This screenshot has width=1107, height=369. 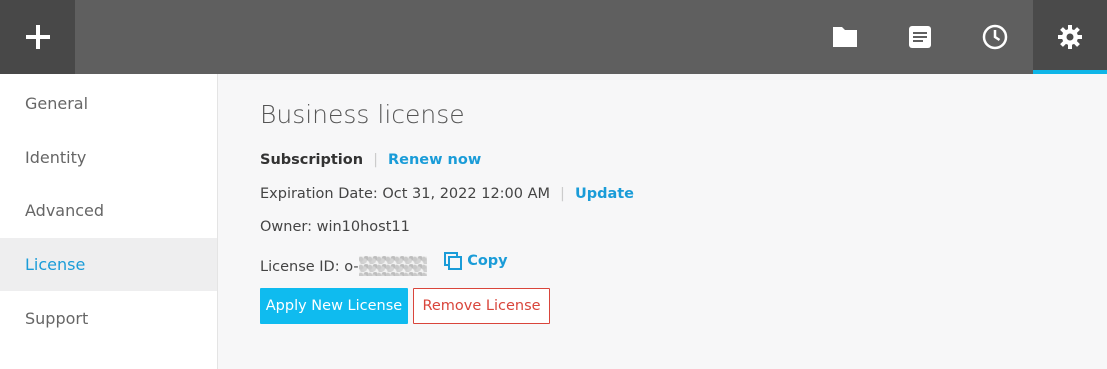 What do you see at coordinates (370, 160) in the screenshot?
I see `subscription-row: Subscription | Renew now` at bounding box center [370, 160].